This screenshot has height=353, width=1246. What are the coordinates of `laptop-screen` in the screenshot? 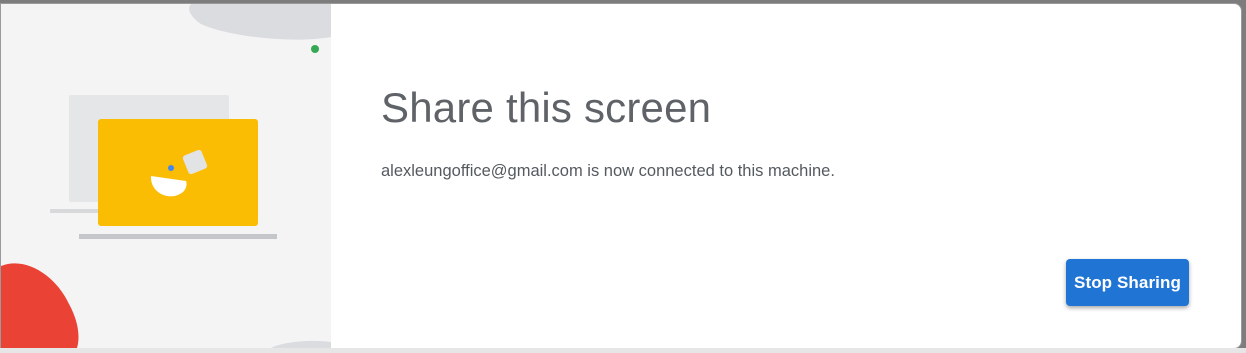 It's located at (178, 172).